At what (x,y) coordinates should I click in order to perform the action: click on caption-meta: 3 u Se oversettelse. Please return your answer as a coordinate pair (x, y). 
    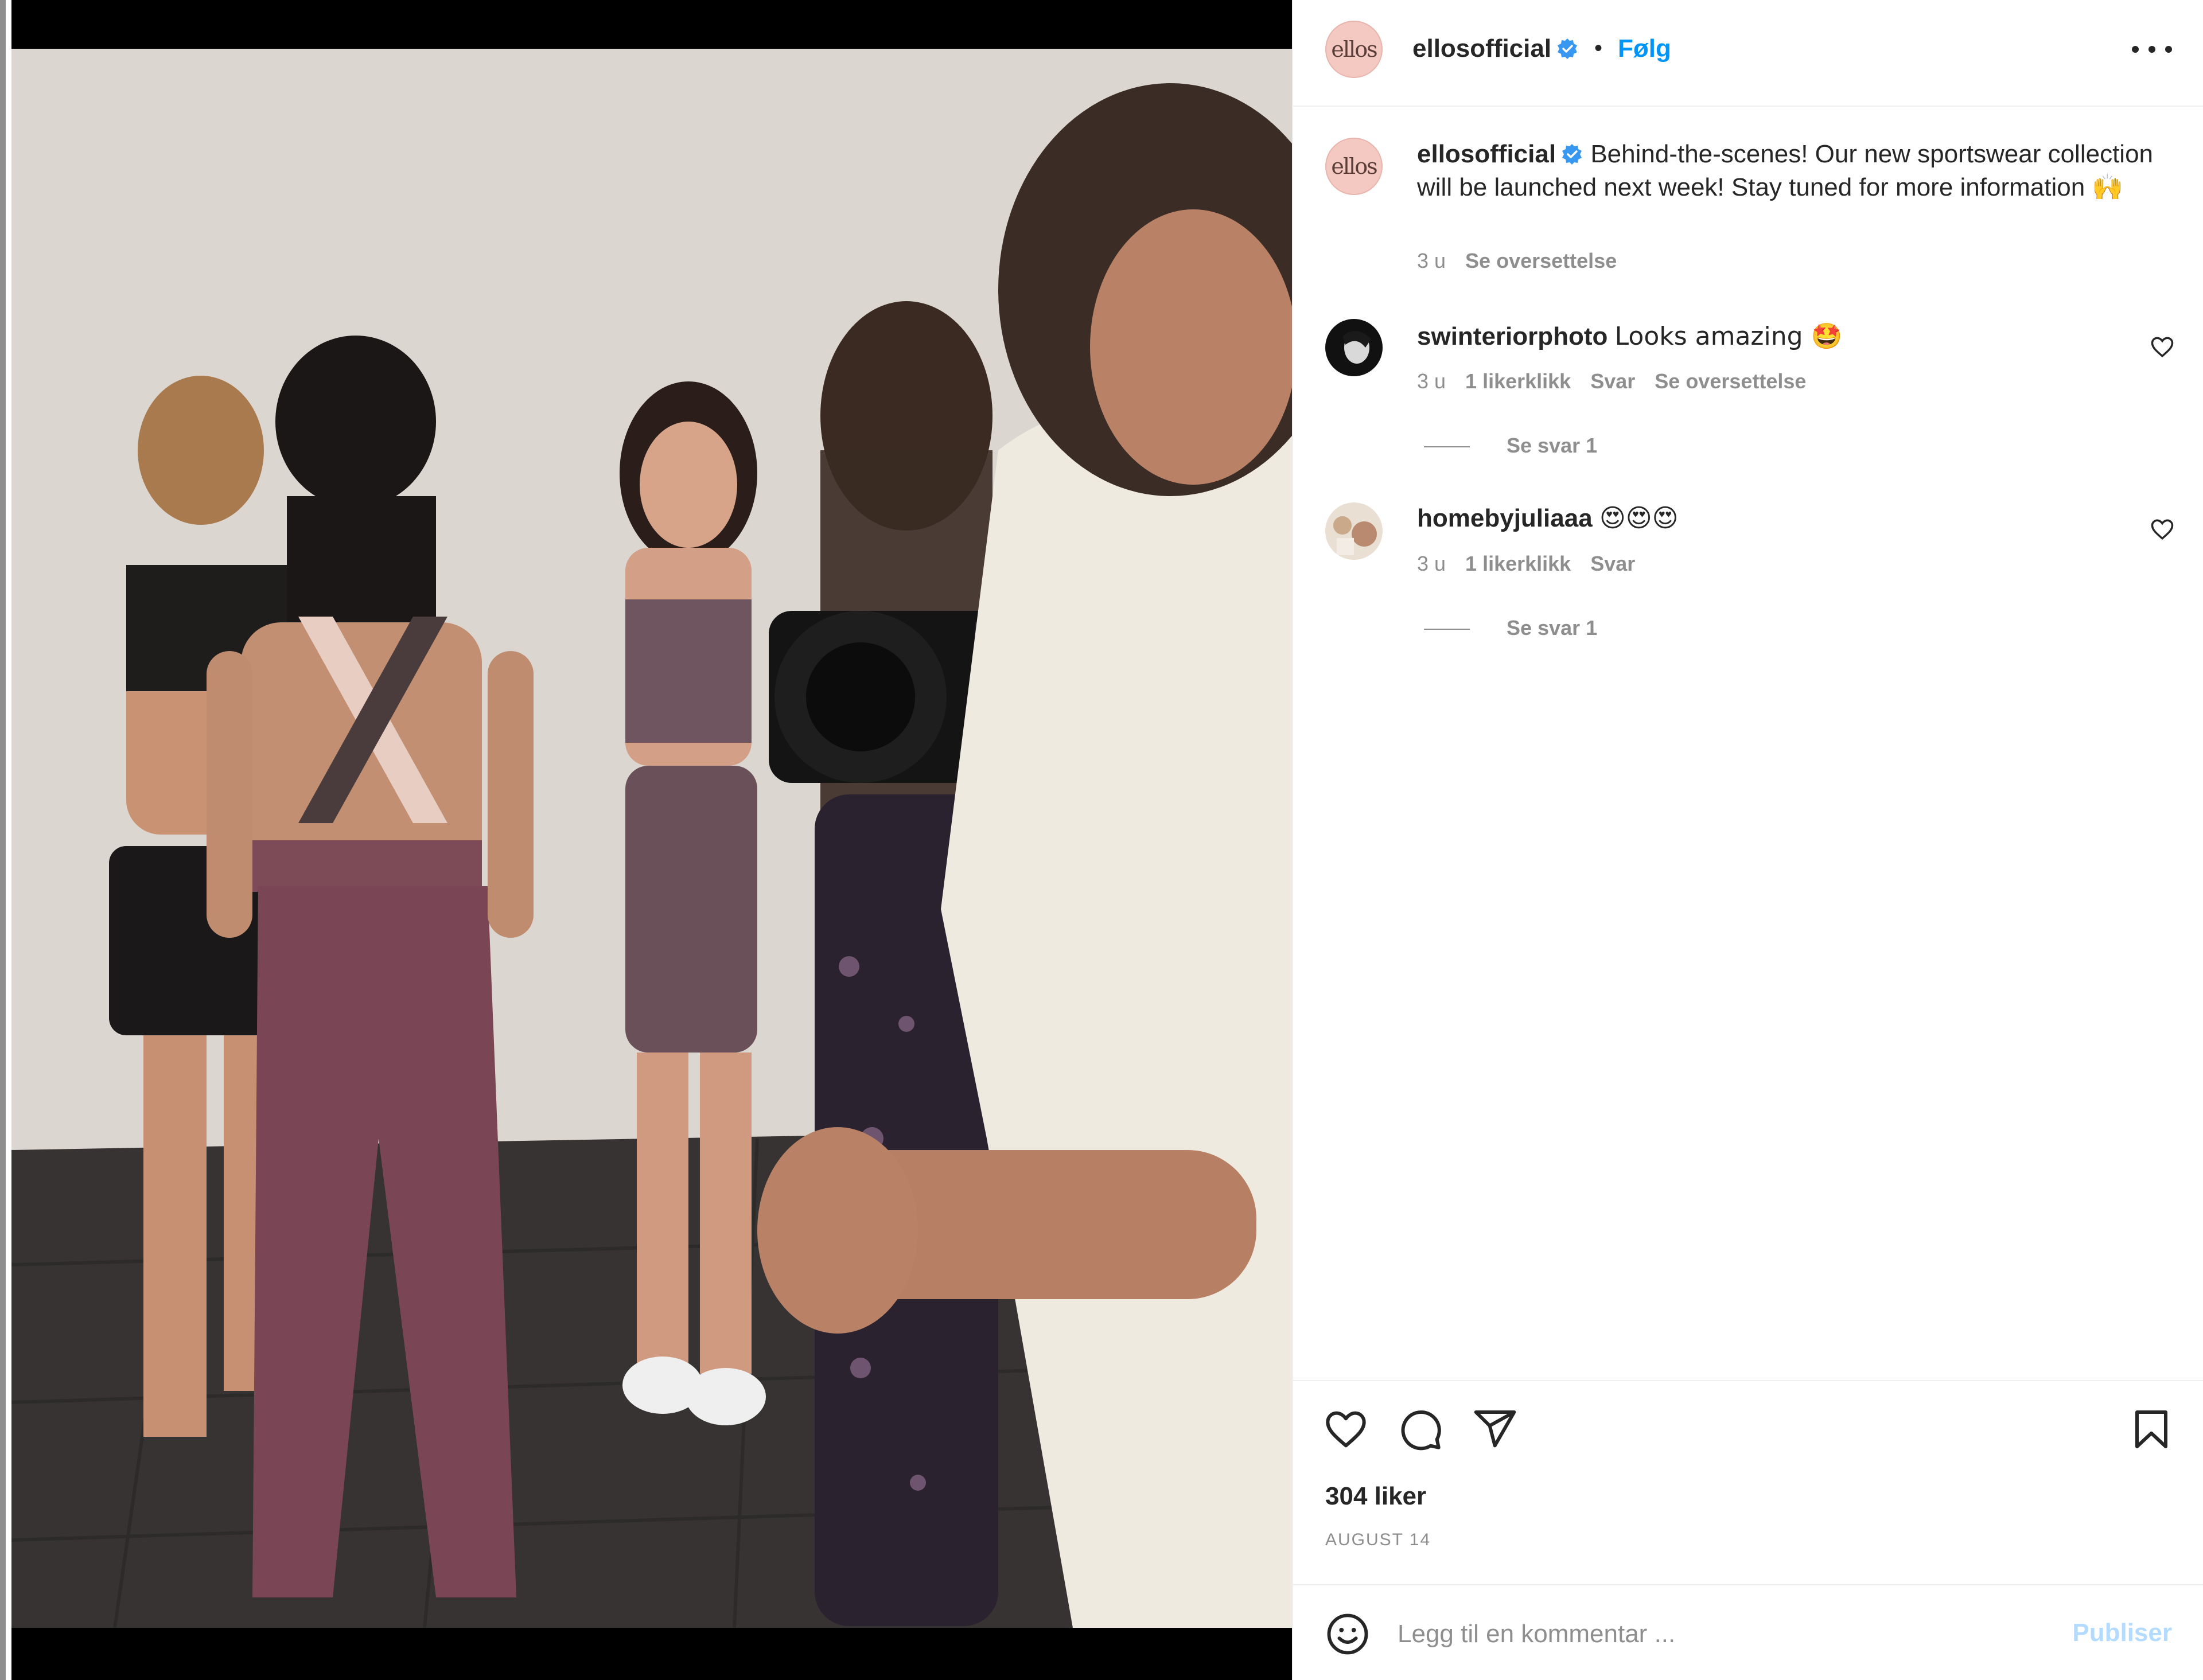
    Looking at the image, I should click on (1517, 261).